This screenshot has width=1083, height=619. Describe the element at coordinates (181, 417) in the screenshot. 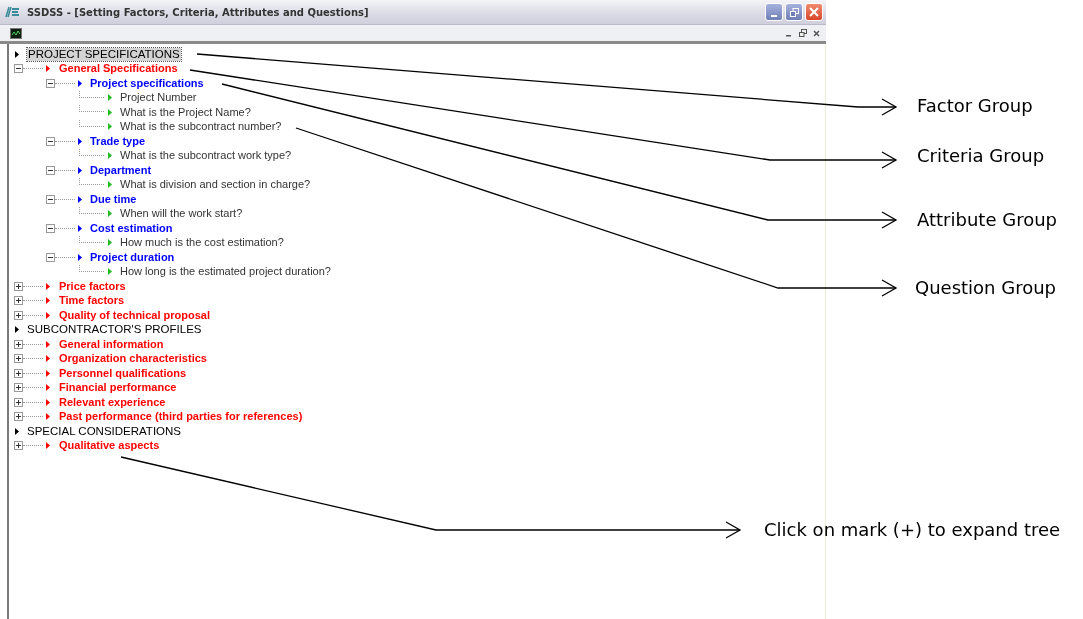

I see `criteria-item: Past performance (third parties for references)` at that location.